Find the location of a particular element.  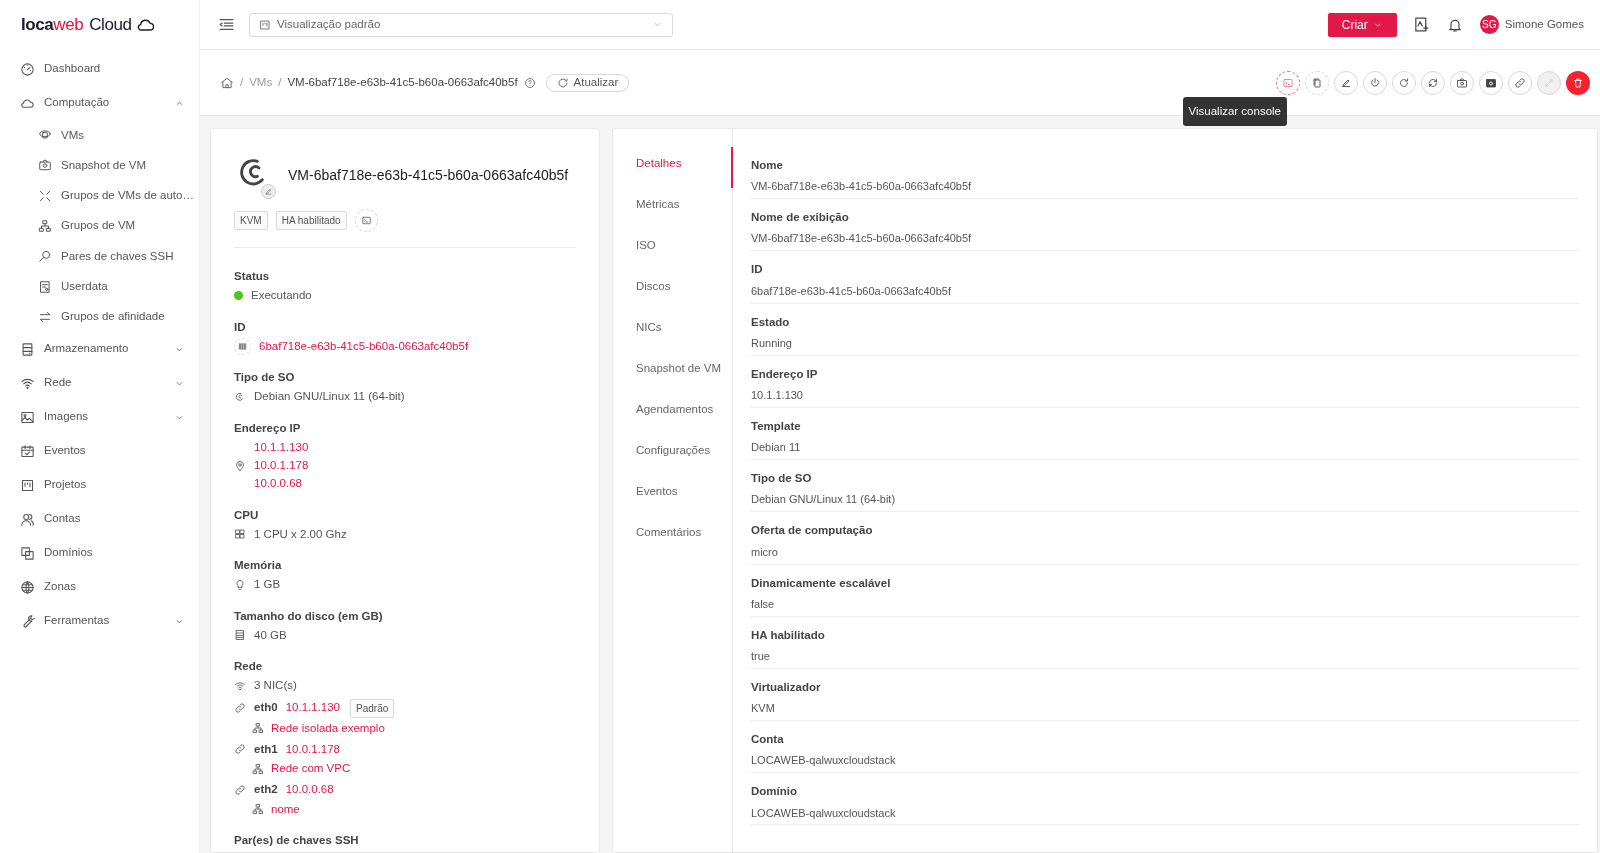

tab: Configurações is located at coordinates (673, 454).